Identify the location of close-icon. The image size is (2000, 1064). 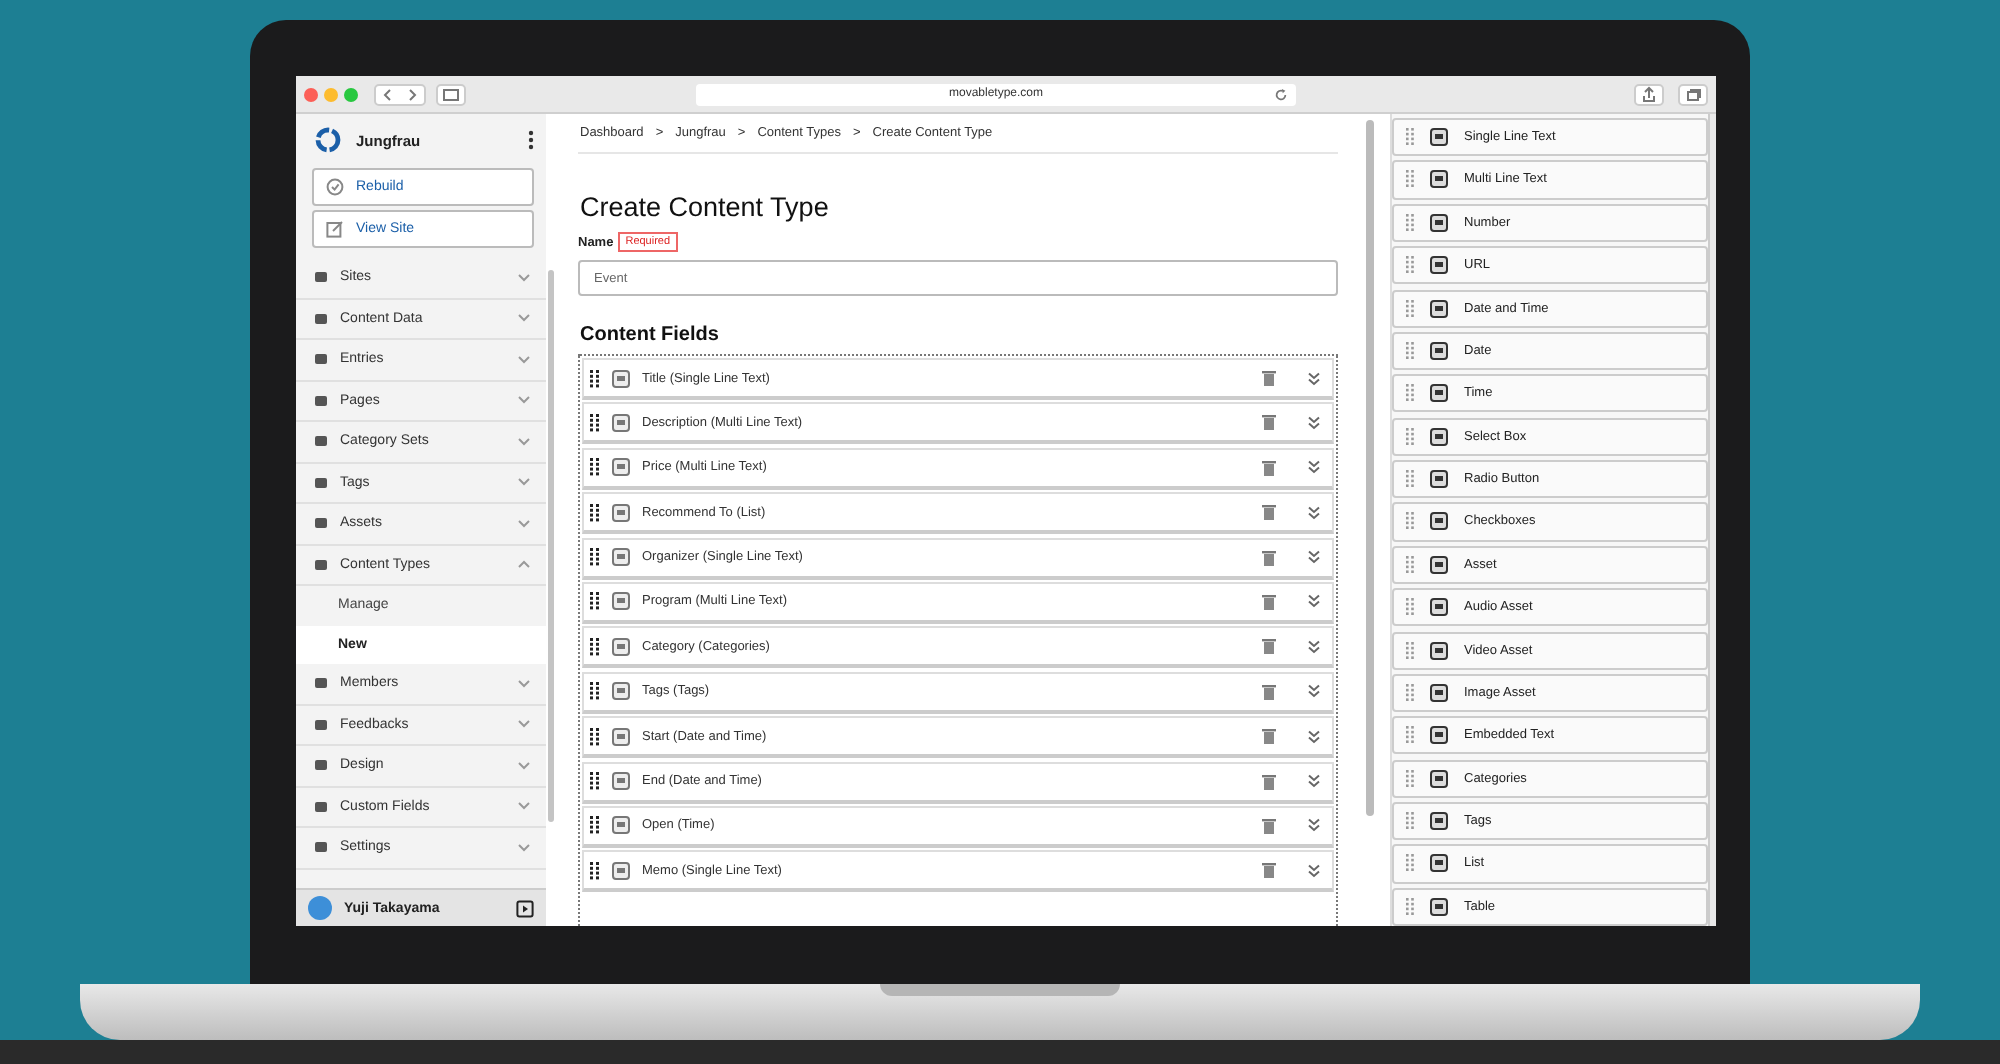
(311, 94).